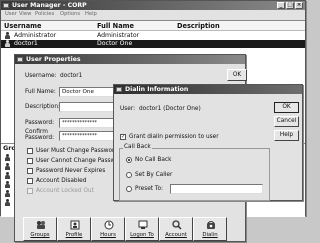  What do you see at coordinates (128, 109) in the screenshot?
I see `dialin-user-label: User:` at bounding box center [128, 109].